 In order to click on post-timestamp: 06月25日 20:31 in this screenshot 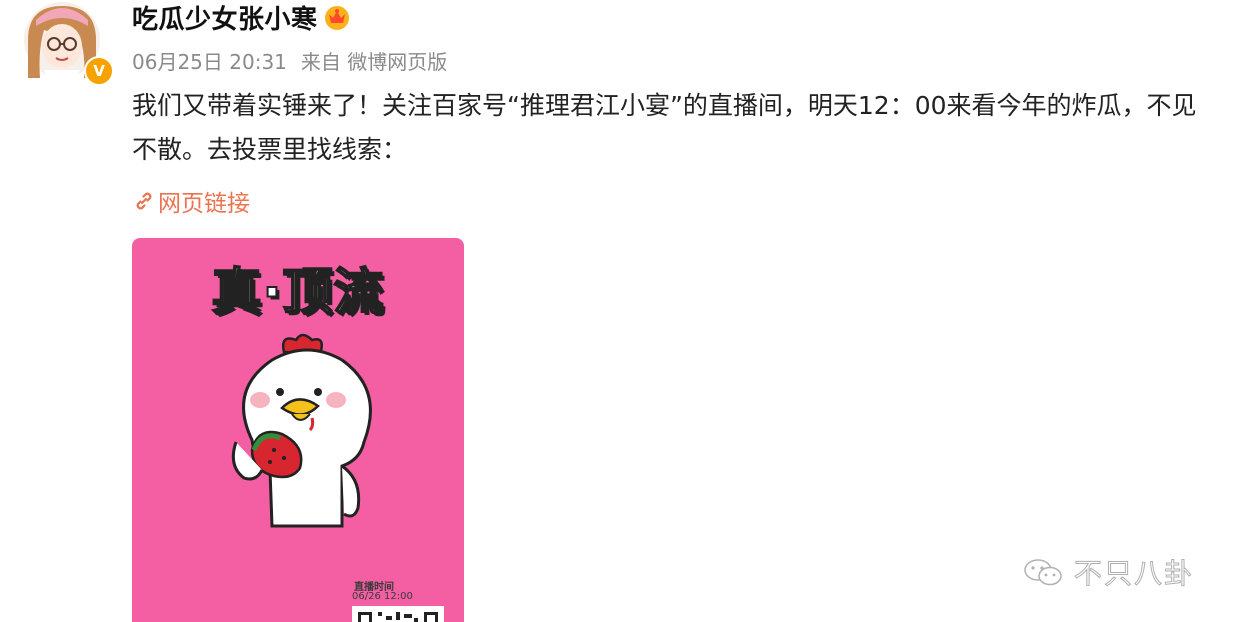, I will do `click(209, 60)`.